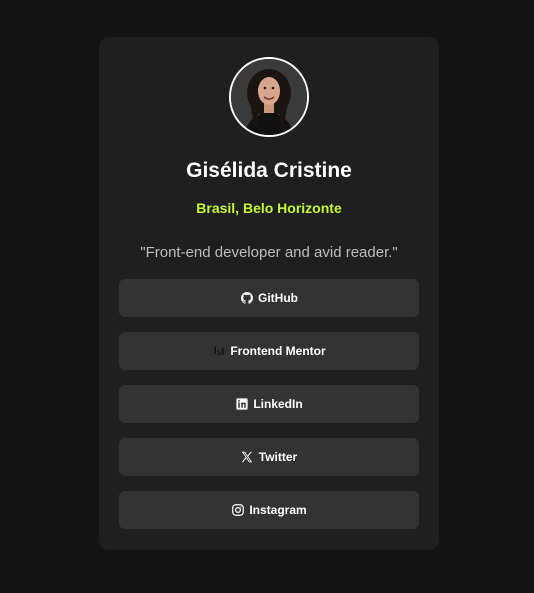 Image resolution: width=534 pixels, height=593 pixels. I want to click on instagram-label: Instagram, so click(278, 510).